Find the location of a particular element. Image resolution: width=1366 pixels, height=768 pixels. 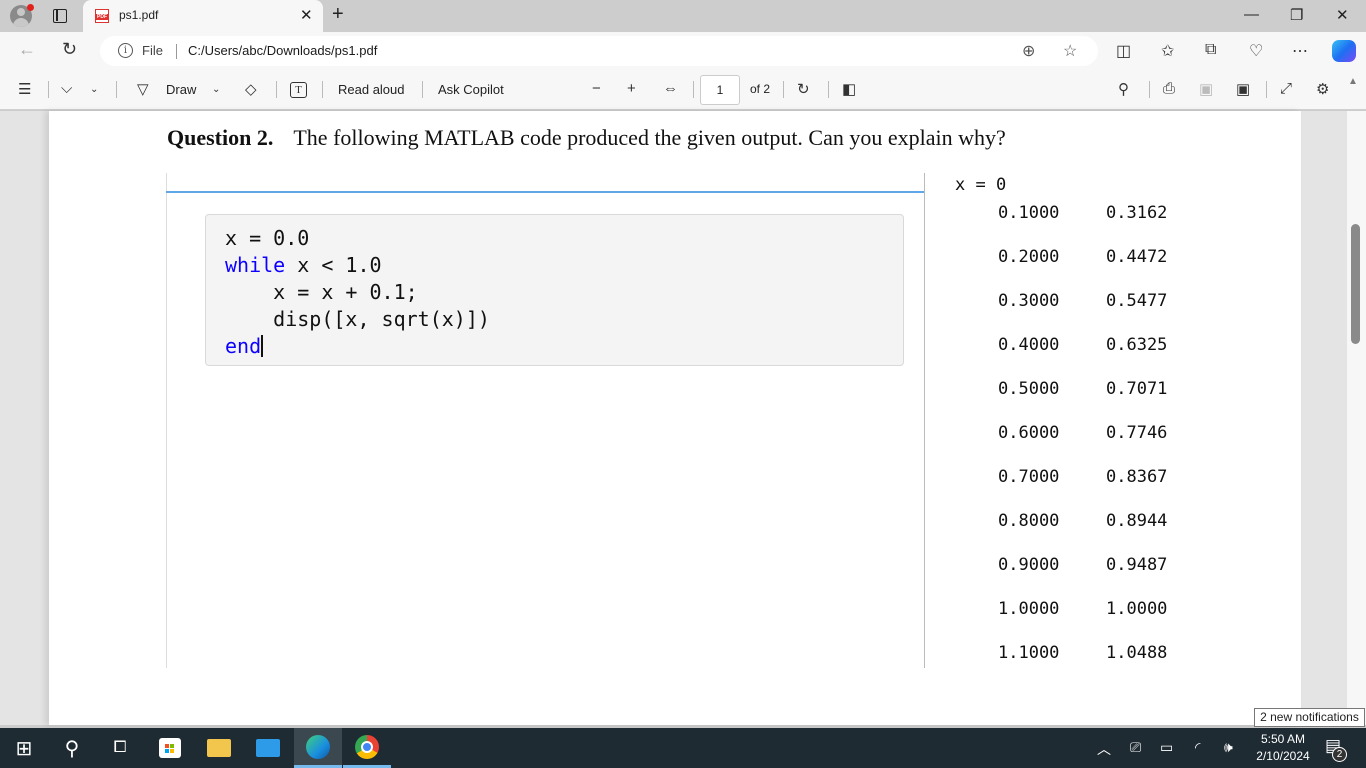

highlight-dropdown-icon: ⌄ is located at coordinates (94, 89).